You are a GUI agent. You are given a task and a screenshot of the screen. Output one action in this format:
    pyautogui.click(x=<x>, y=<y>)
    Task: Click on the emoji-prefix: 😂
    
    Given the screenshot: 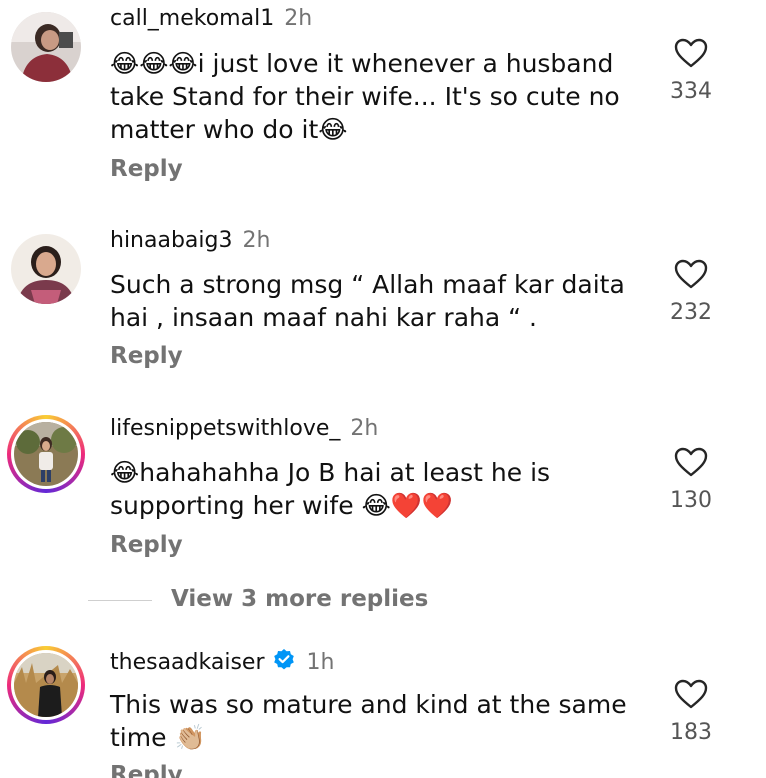 What is the action you would take?
    pyautogui.click(x=125, y=472)
    